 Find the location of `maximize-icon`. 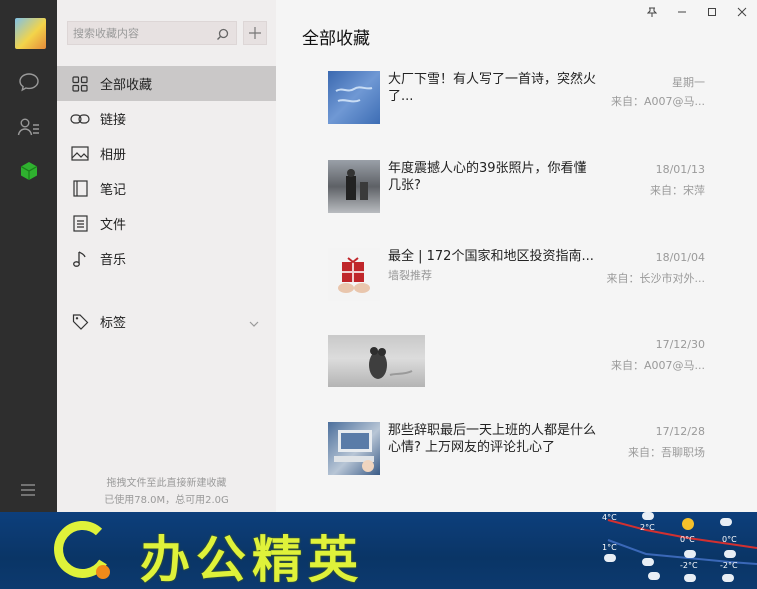

maximize-icon is located at coordinates (712, 12).